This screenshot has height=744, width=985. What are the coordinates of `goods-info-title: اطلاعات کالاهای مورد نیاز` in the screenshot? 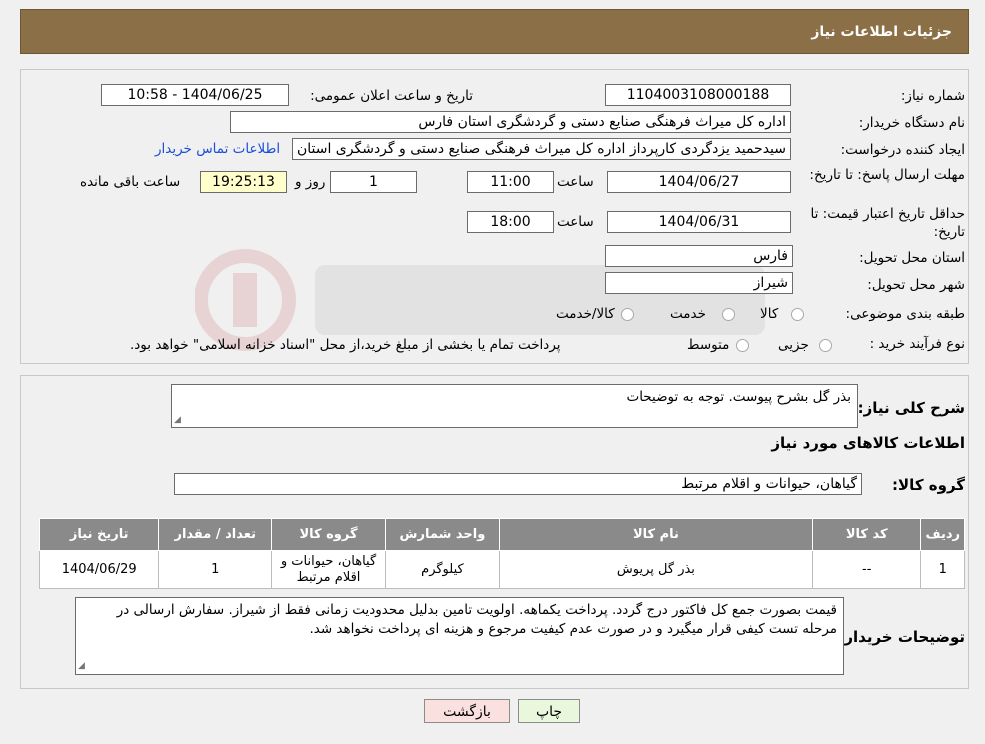 It's located at (868, 443).